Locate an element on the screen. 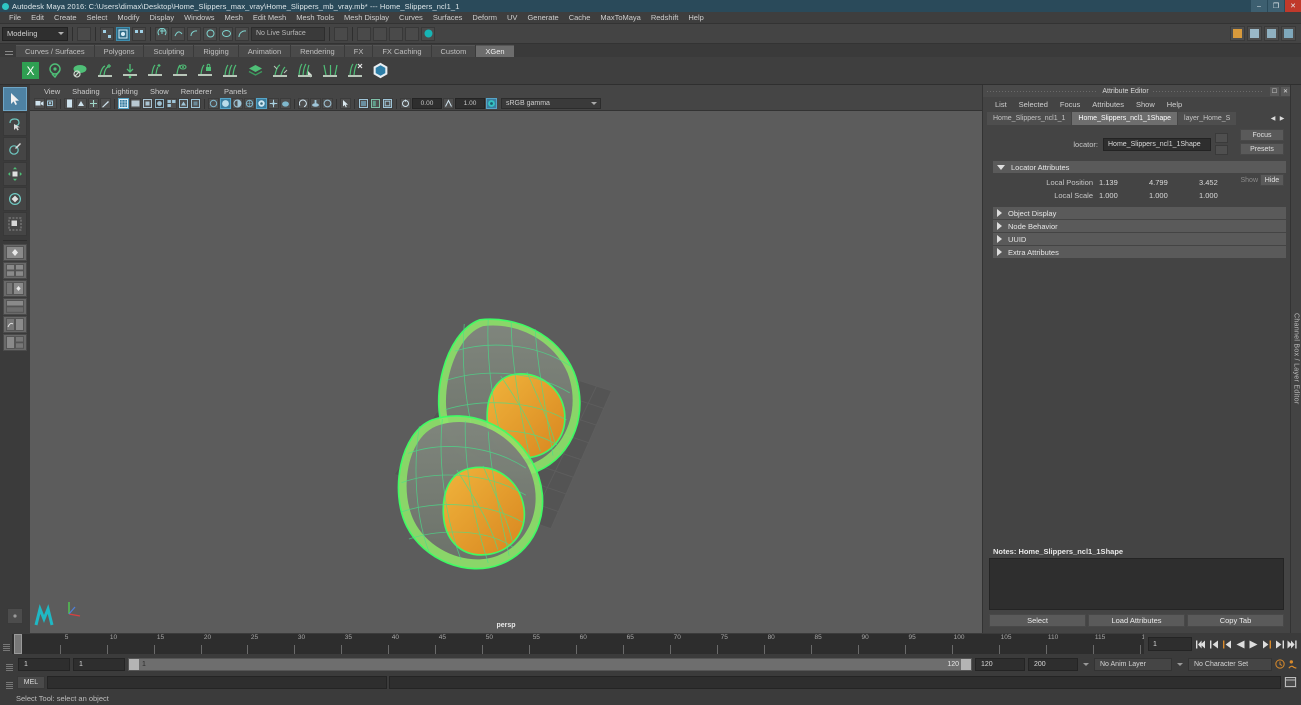 Image resolution: width=1301 pixels, height=705 pixels. grid-book-icon is located at coordinates (69, 103).